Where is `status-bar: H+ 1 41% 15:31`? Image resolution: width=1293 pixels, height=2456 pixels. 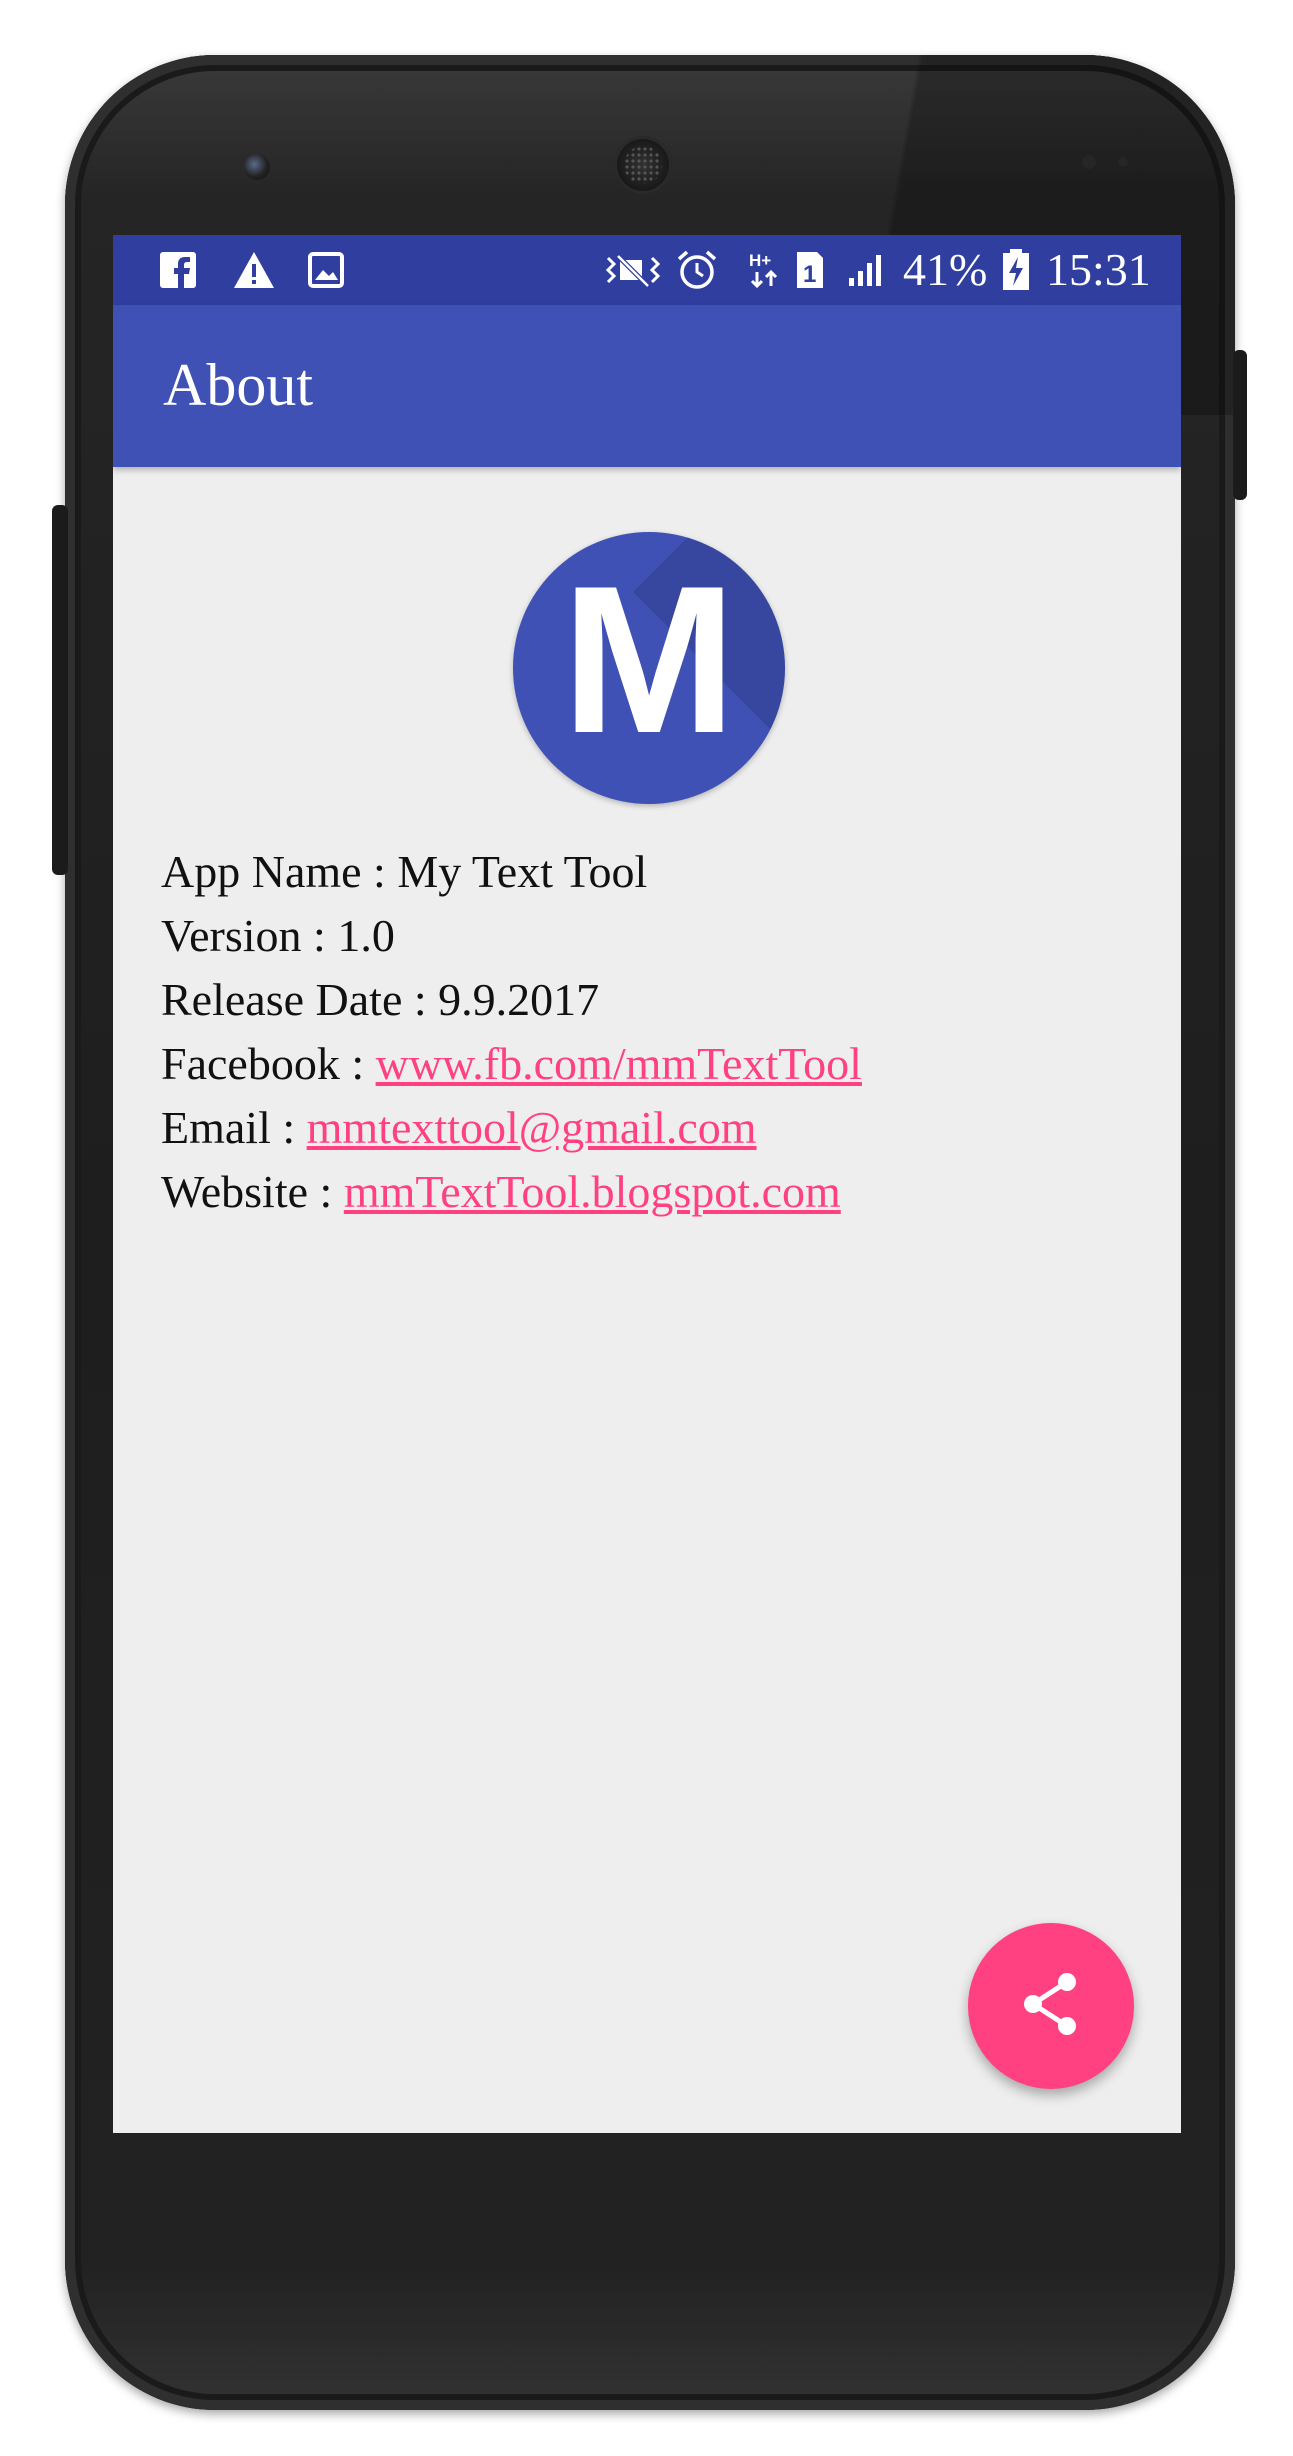 status-bar: H+ 1 41% 15:31 is located at coordinates (647, 270).